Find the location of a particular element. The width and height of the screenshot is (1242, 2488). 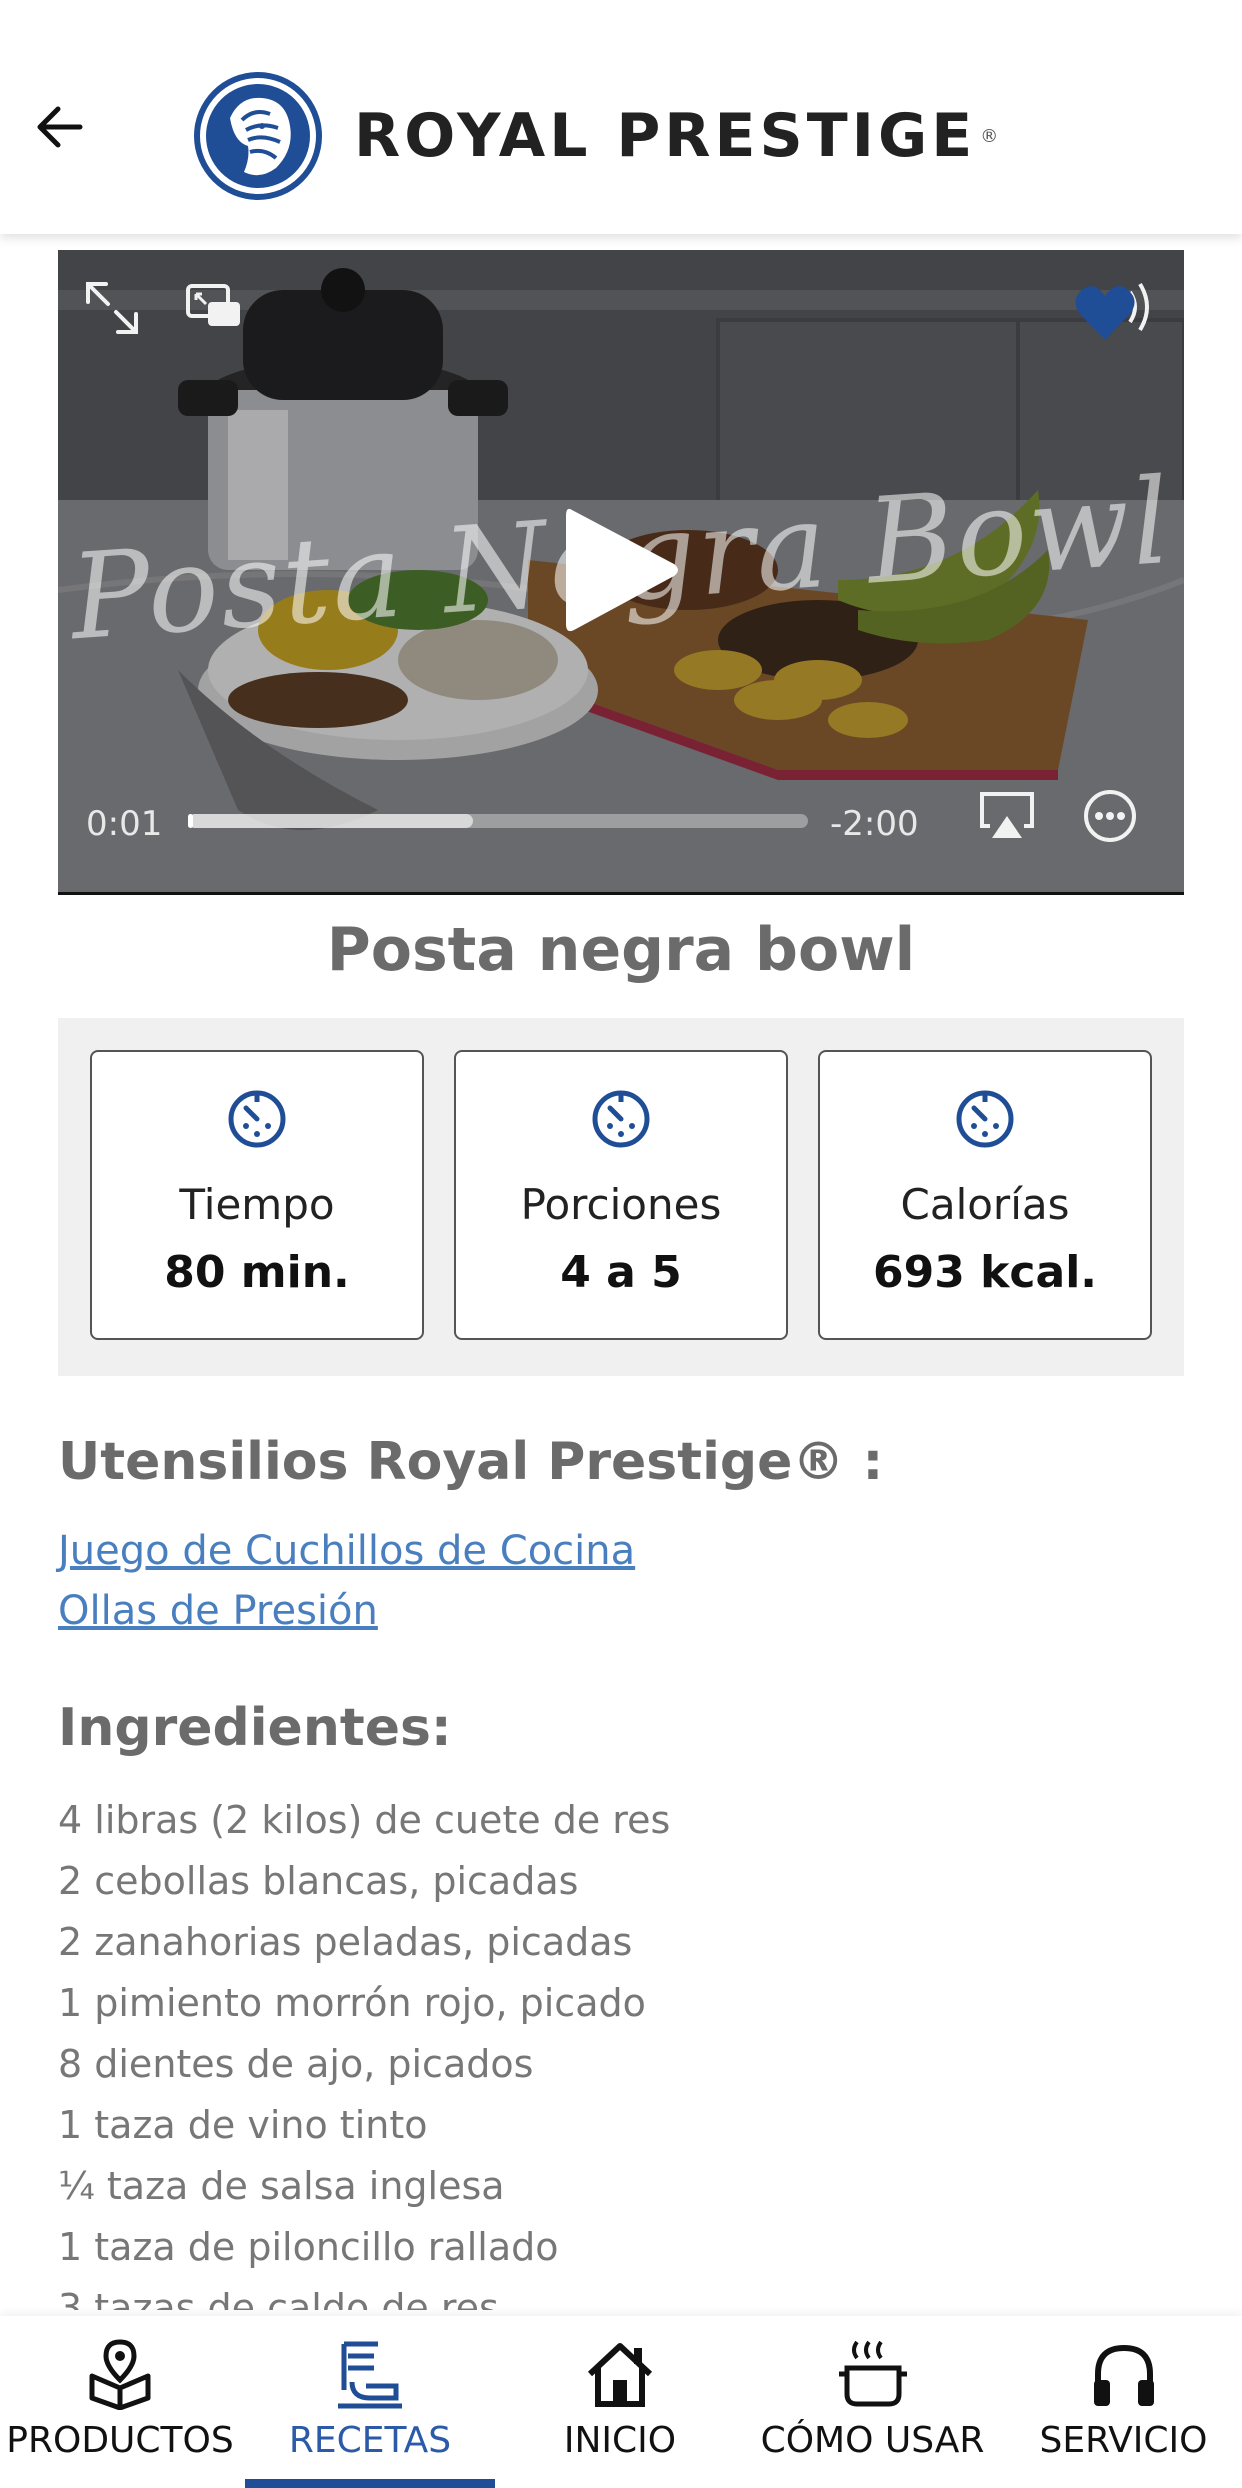

list-item: 1 pimiento morrón rojo, picado is located at coordinates (352, 2003).